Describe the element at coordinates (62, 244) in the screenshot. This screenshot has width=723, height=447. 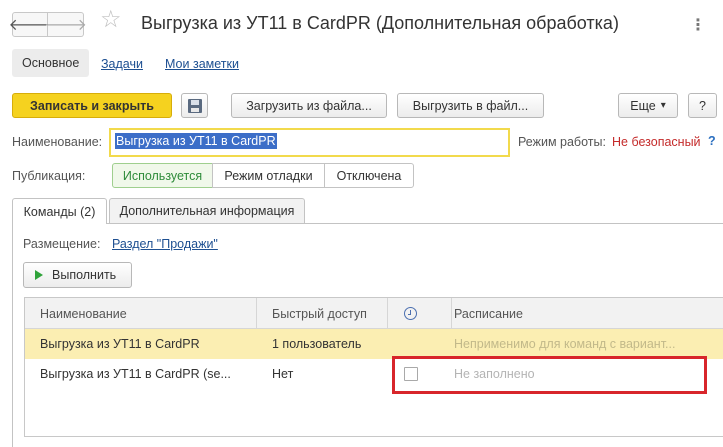
I see `placement-label: Размещение:` at that location.